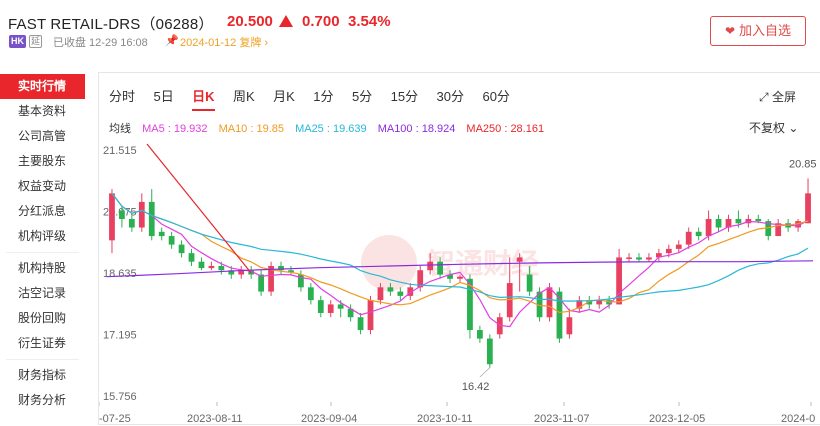  I want to click on heart-icon: ❤, so click(730, 31).